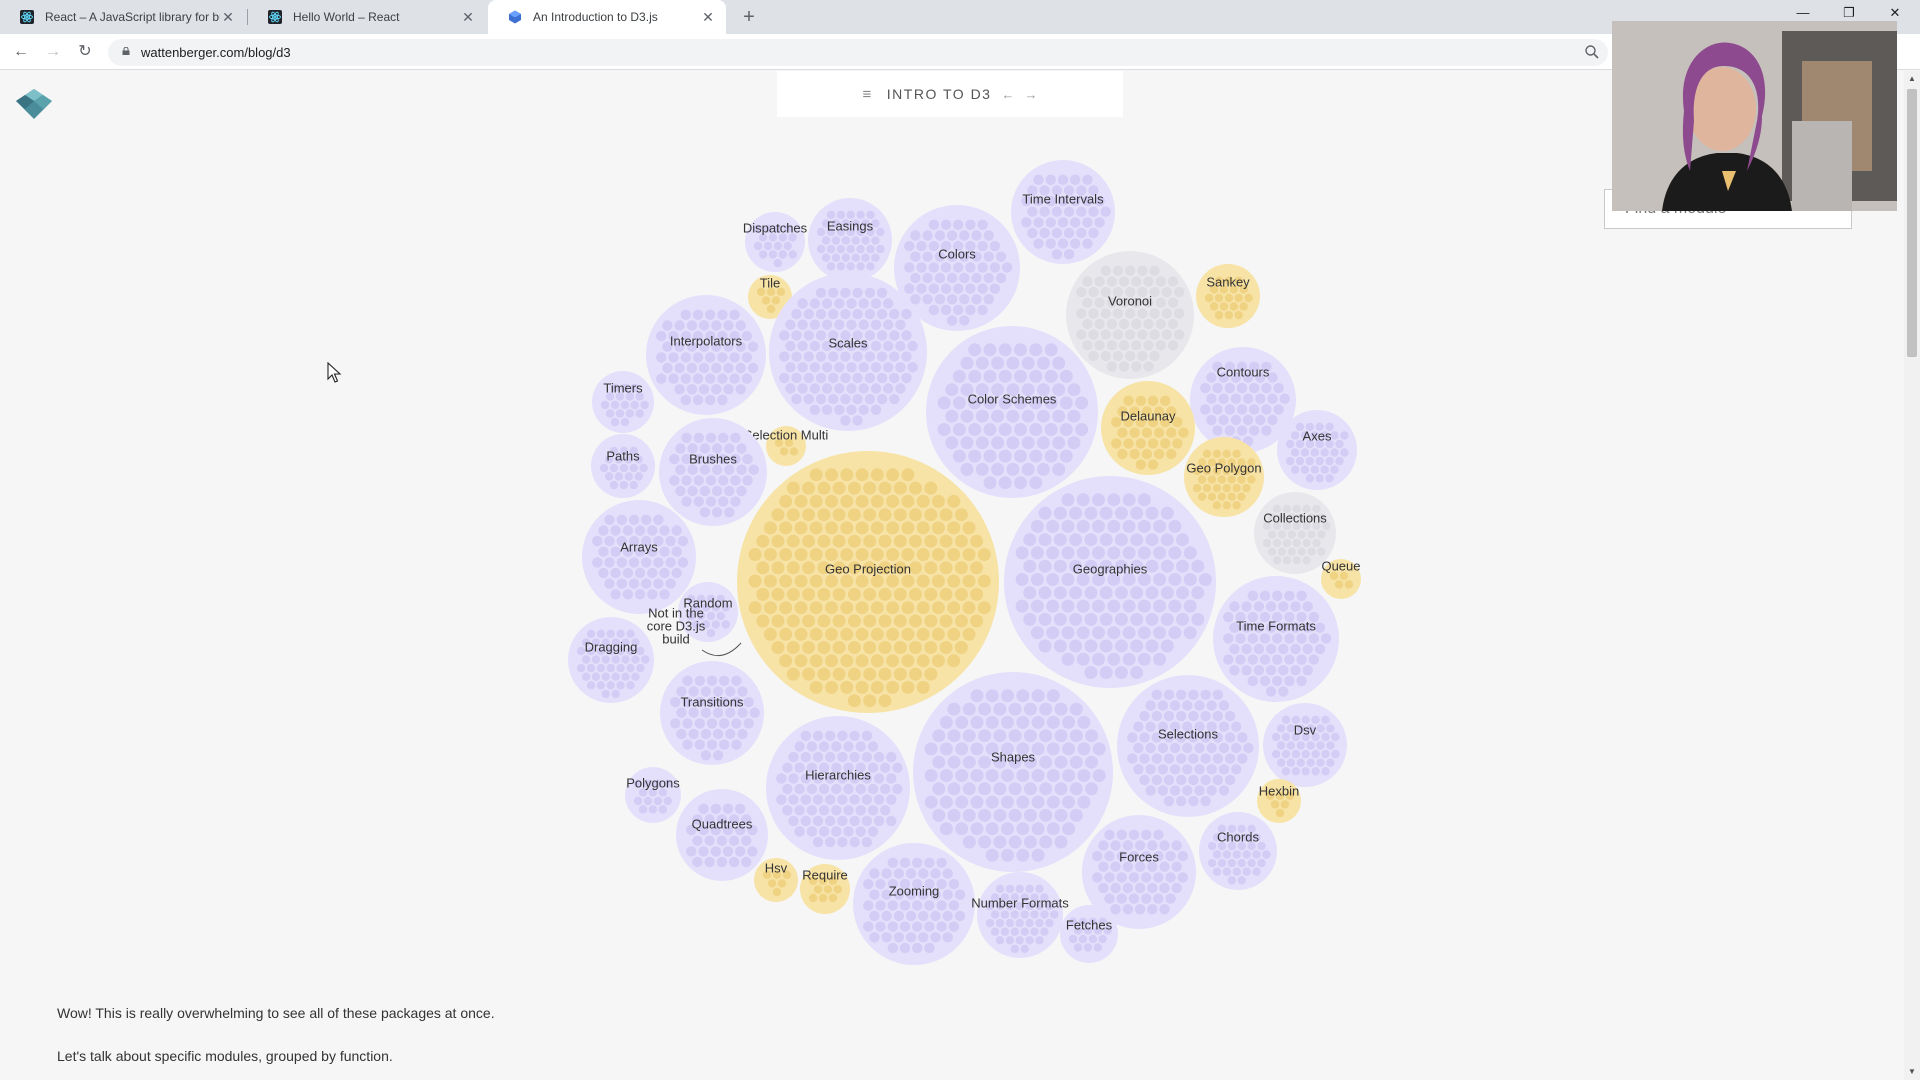  Describe the element at coordinates (749, 17) in the screenshot. I see `new-tab-button: +` at that location.